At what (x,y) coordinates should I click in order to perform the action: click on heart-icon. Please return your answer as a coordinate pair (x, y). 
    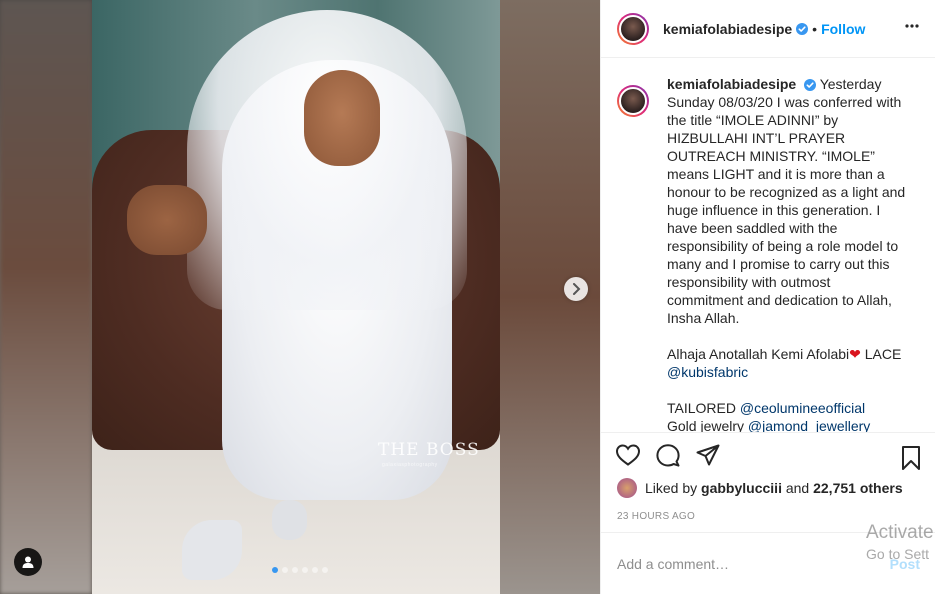
    Looking at the image, I should click on (628, 462).